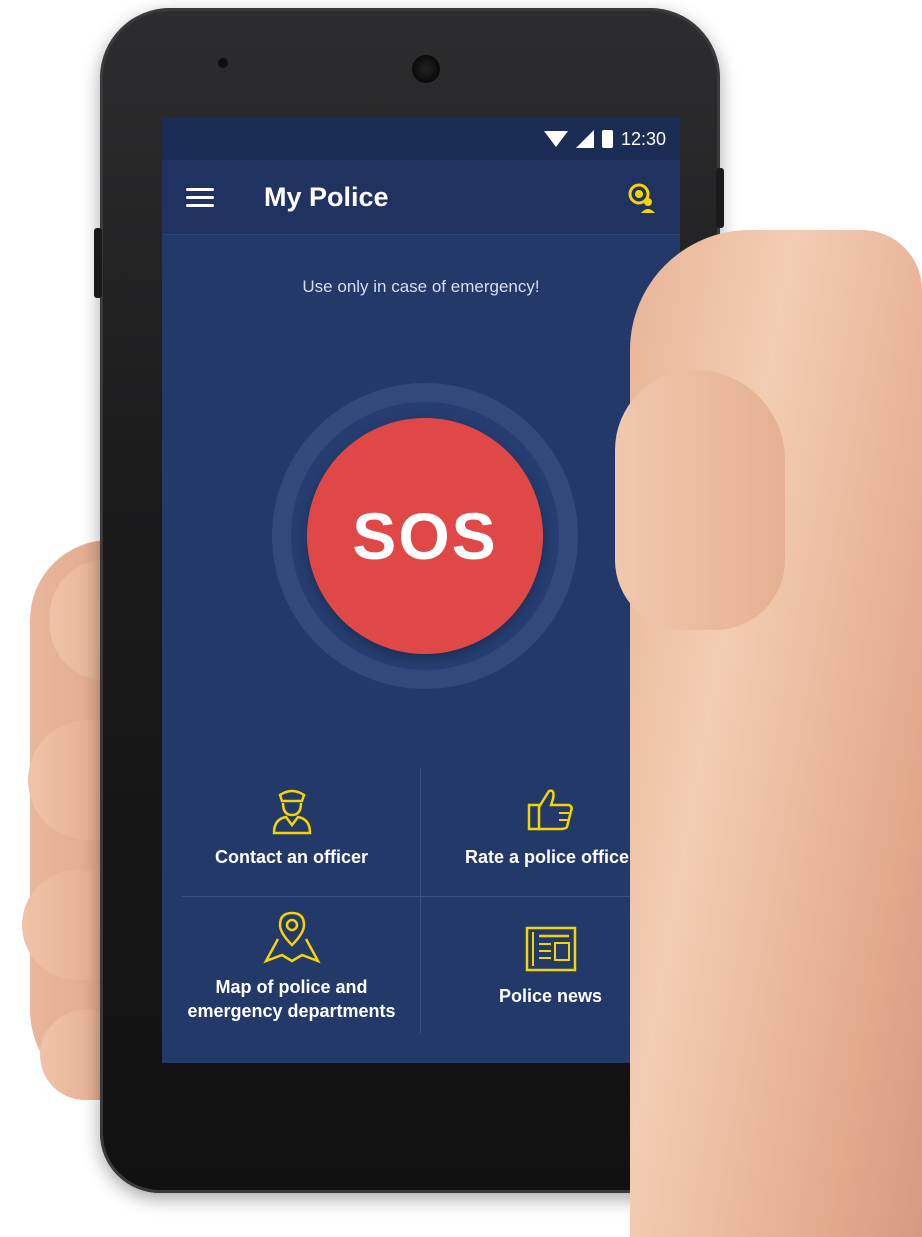  I want to click on hamburger-menu-icon, so click(200, 197).